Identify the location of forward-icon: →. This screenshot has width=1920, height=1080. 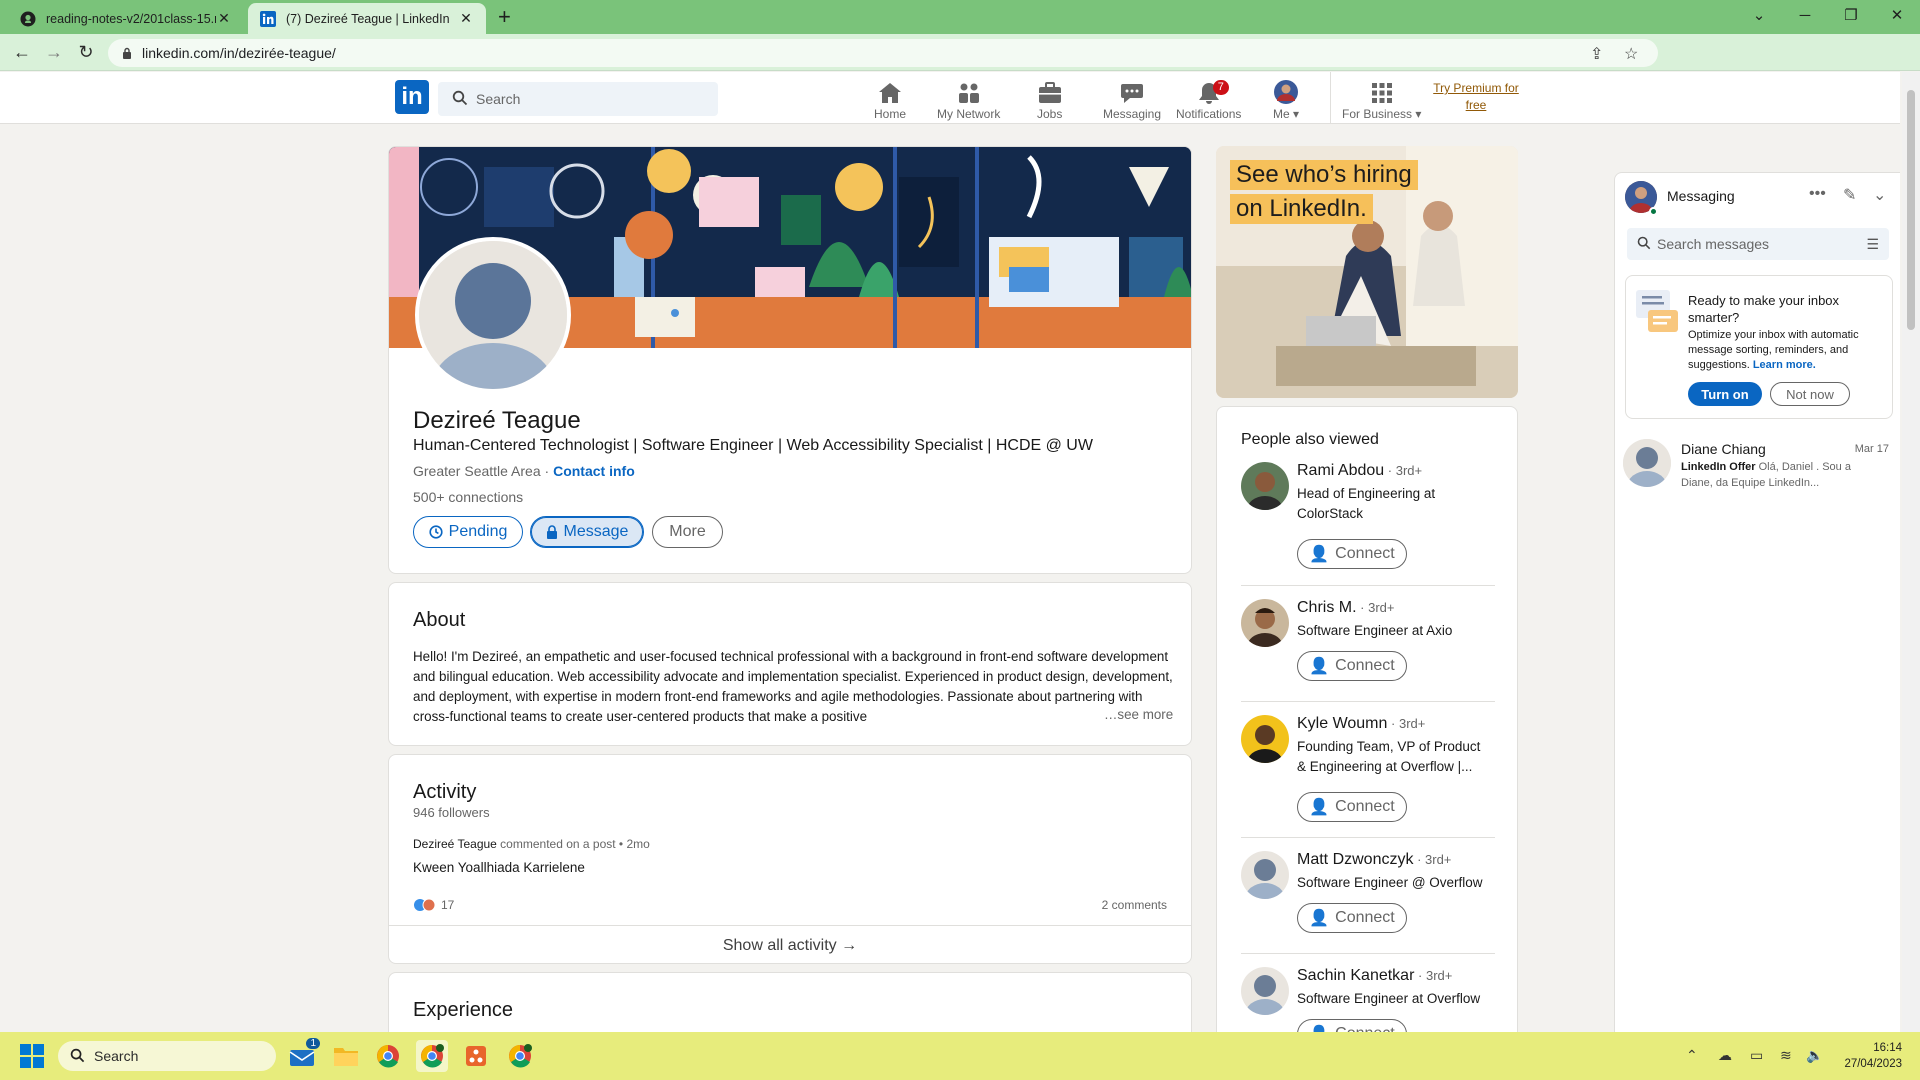
(54, 52).